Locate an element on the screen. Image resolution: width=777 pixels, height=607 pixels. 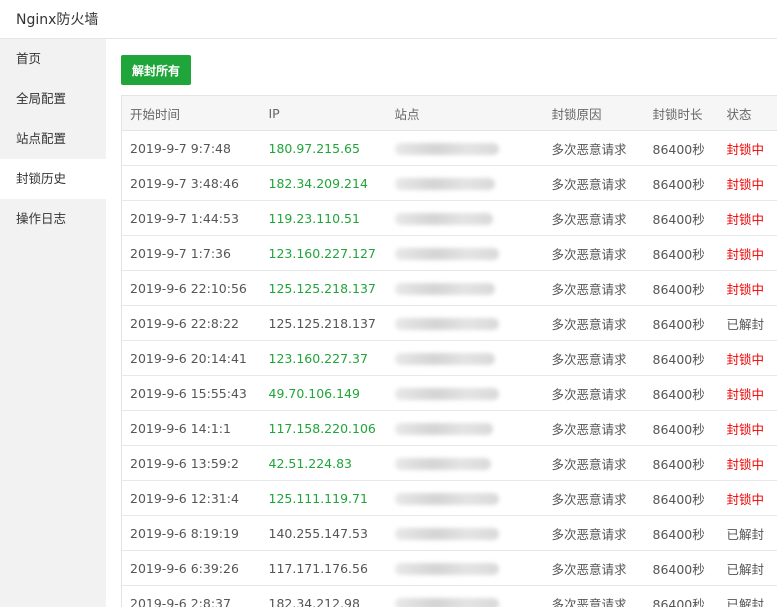
sidebar-item-label: 首页 is located at coordinates (29, 58).